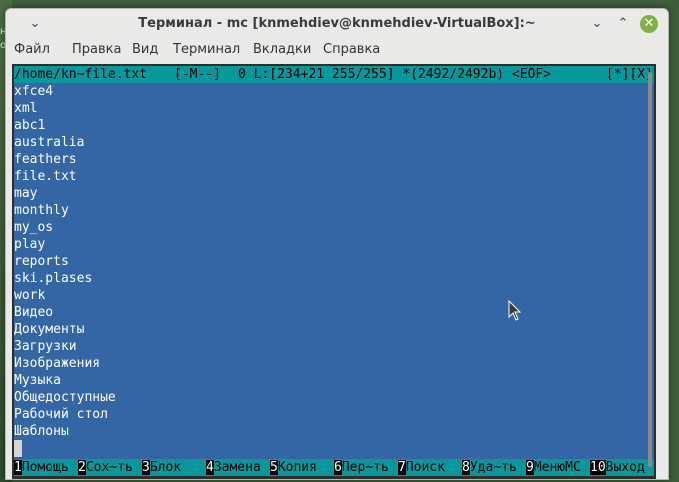 The image size is (679, 482). I want to click on function-key-number: 6, so click(338, 467).